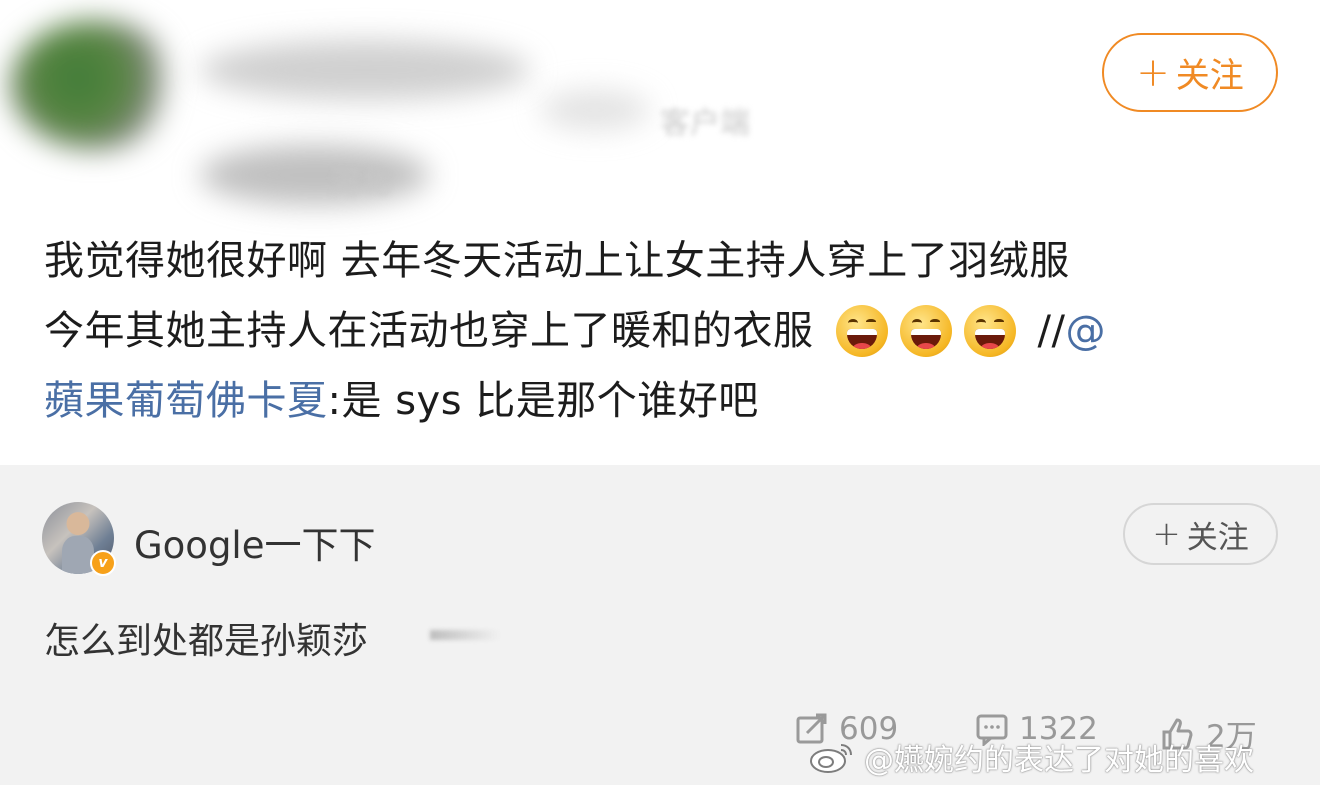  Describe the element at coordinates (465, 635) in the screenshot. I see `blur-smear` at that location.